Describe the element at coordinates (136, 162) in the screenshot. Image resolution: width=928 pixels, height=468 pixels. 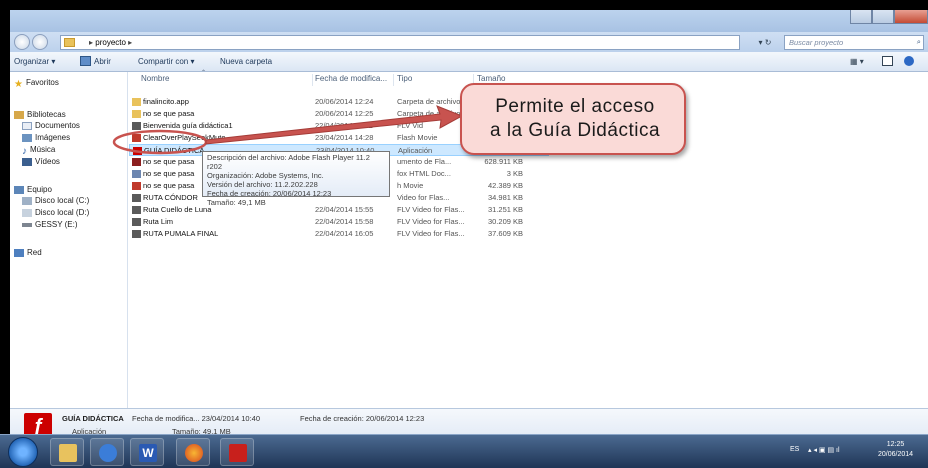
I see `flash-doc-icon` at that location.